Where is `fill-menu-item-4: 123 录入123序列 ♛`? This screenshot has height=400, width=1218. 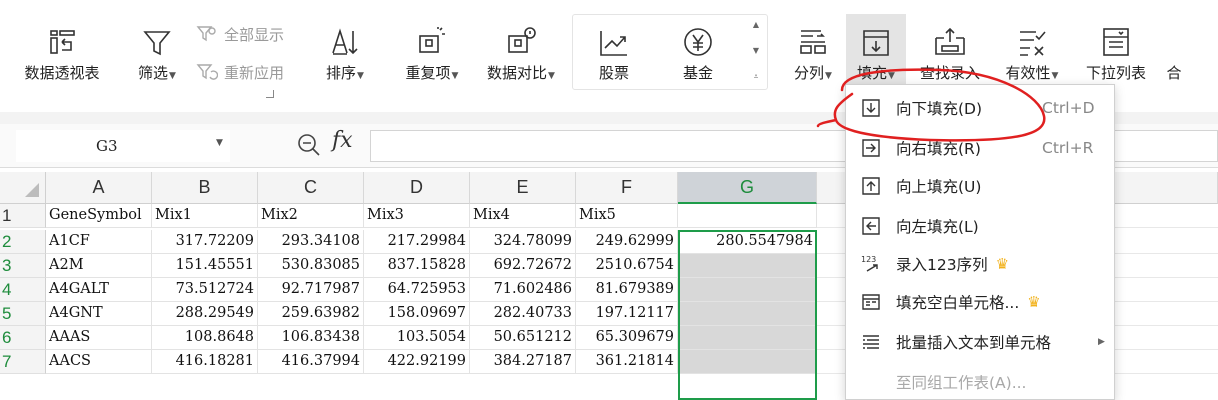
fill-menu-item-4: 123 录入123序列 ♛ is located at coordinates (980, 264).